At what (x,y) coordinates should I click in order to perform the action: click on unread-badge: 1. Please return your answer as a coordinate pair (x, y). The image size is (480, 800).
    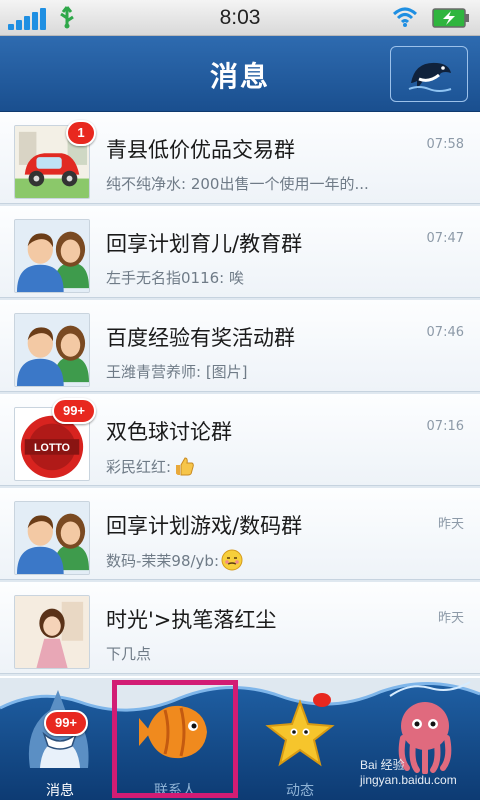
    Looking at the image, I should click on (81, 133).